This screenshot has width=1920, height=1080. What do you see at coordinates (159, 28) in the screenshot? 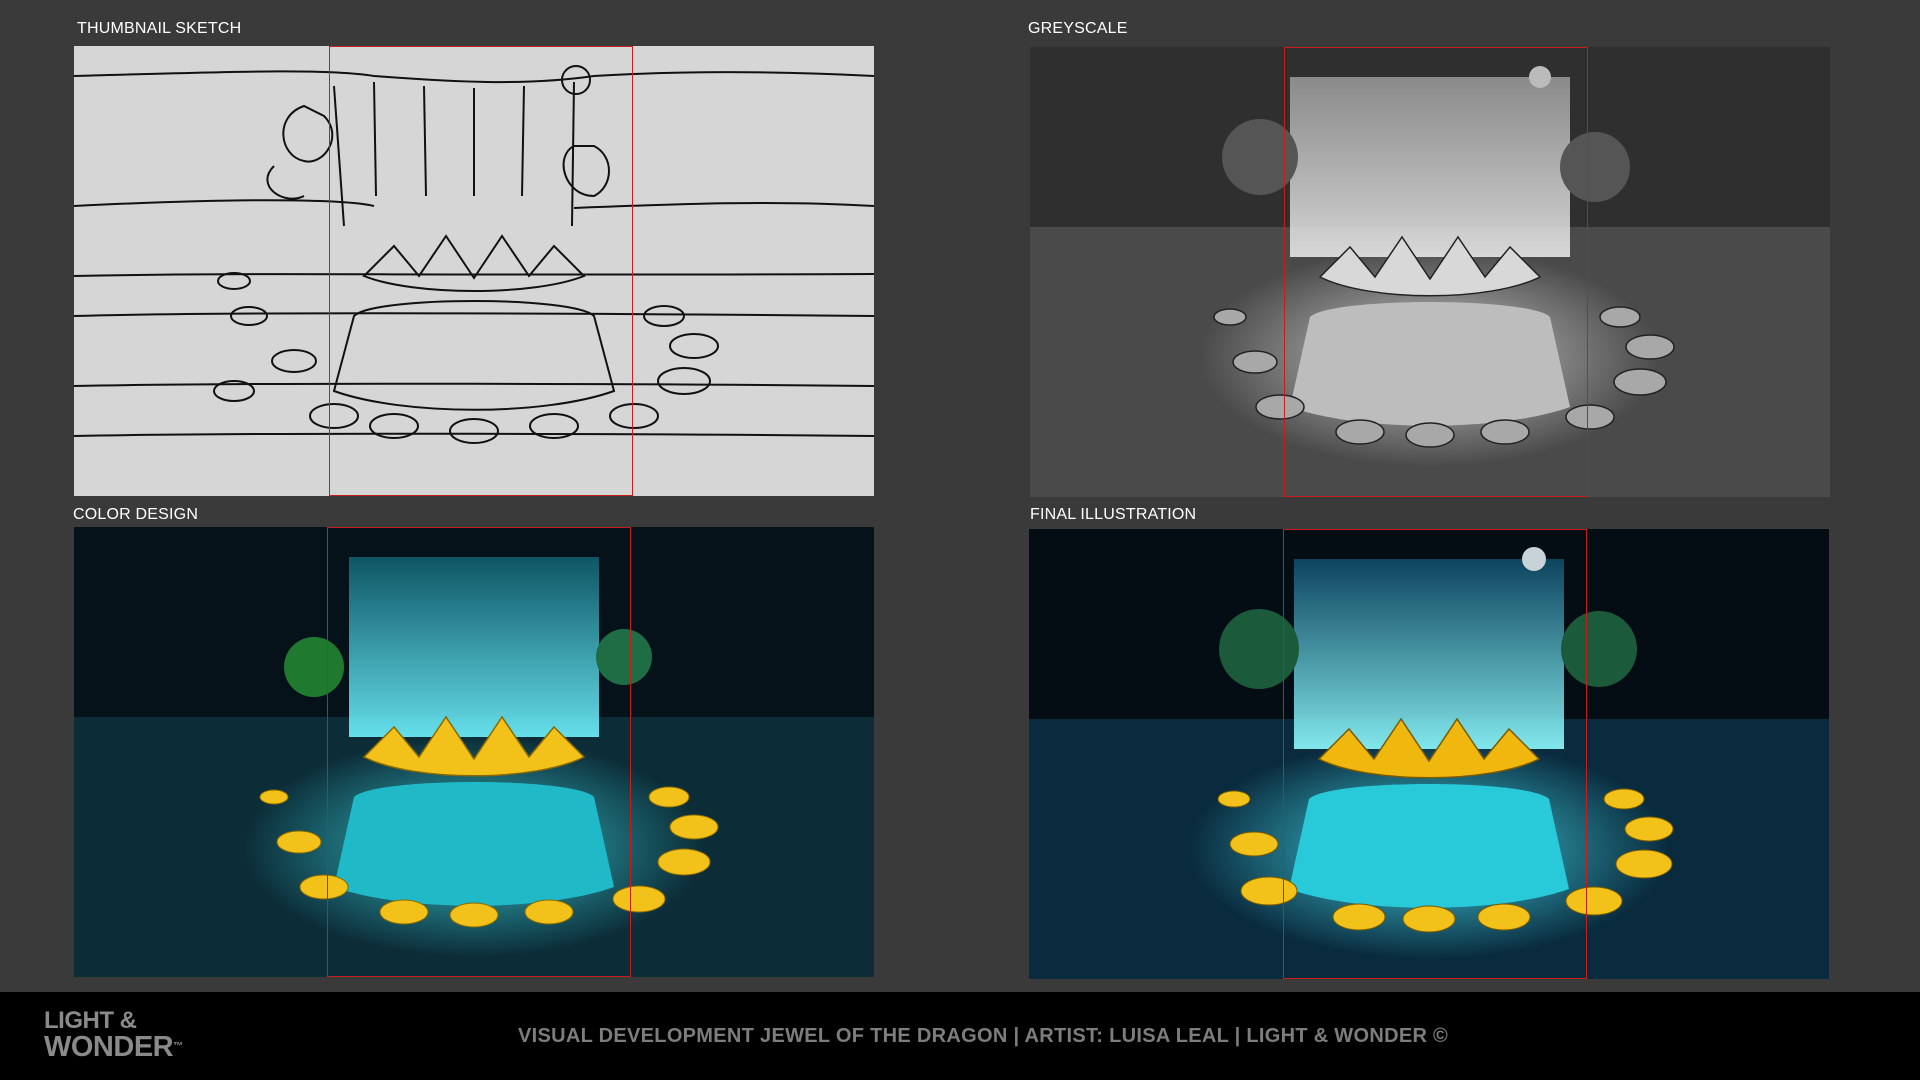
I see `panel-label-thumbnail: THUMBNAIL SKETCH` at bounding box center [159, 28].